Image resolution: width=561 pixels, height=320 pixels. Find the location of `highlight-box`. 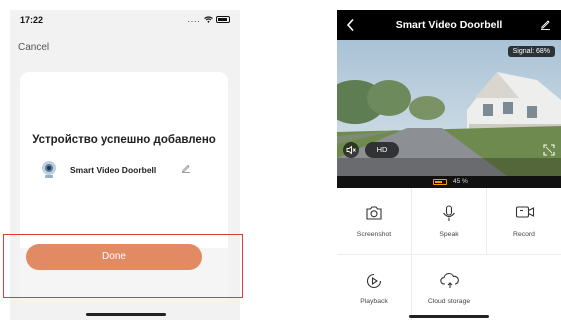

highlight-box is located at coordinates (123, 266).